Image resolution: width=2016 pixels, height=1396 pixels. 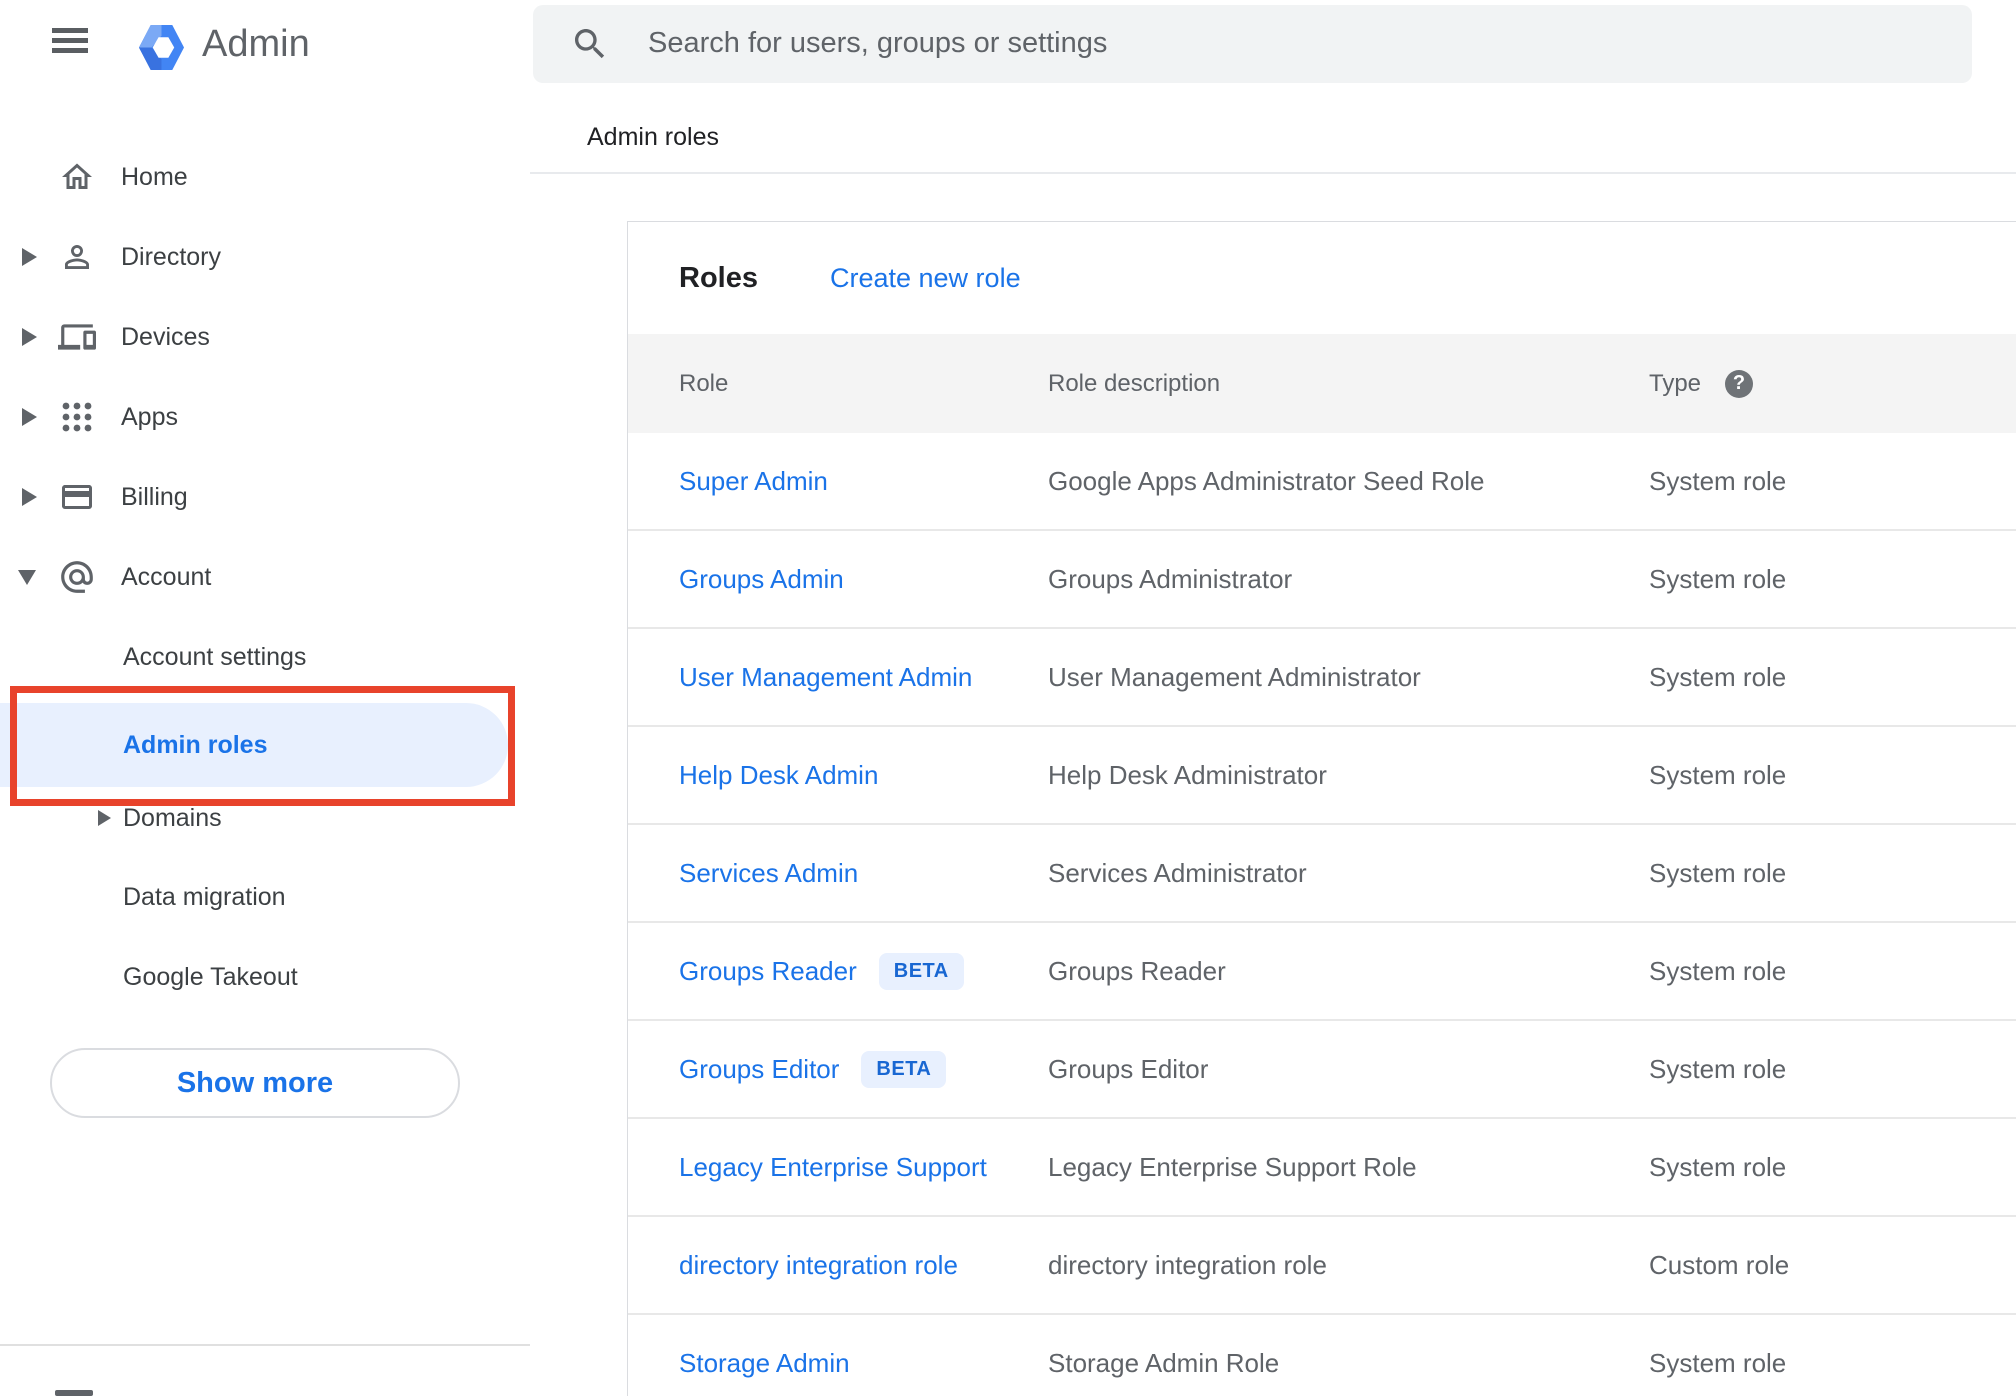 What do you see at coordinates (154, 496) in the screenshot?
I see `sidebar-item-label: Billing` at bounding box center [154, 496].